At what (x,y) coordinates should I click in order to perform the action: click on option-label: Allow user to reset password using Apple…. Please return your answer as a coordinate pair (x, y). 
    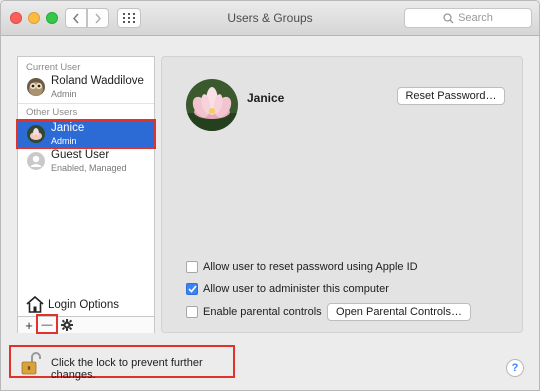
    Looking at the image, I should click on (310, 267).